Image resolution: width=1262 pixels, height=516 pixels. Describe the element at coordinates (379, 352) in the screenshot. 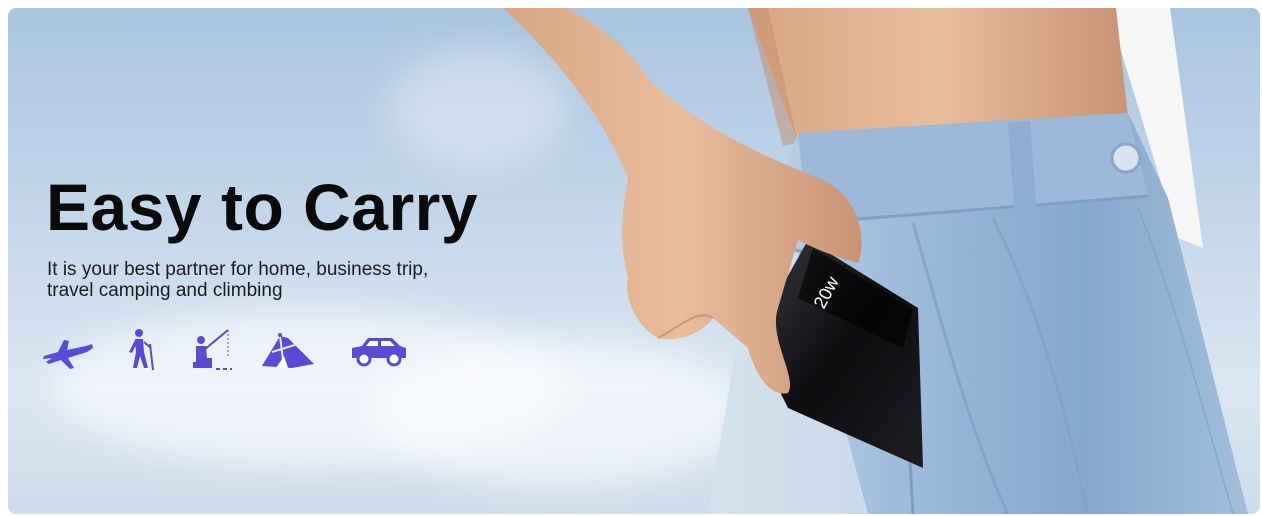

I see `car-icon` at that location.